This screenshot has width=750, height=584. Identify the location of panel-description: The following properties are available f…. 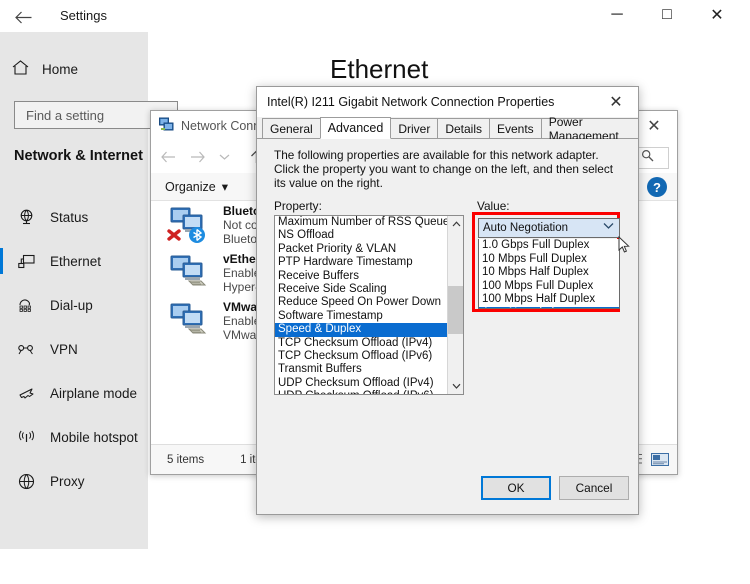
(444, 169).